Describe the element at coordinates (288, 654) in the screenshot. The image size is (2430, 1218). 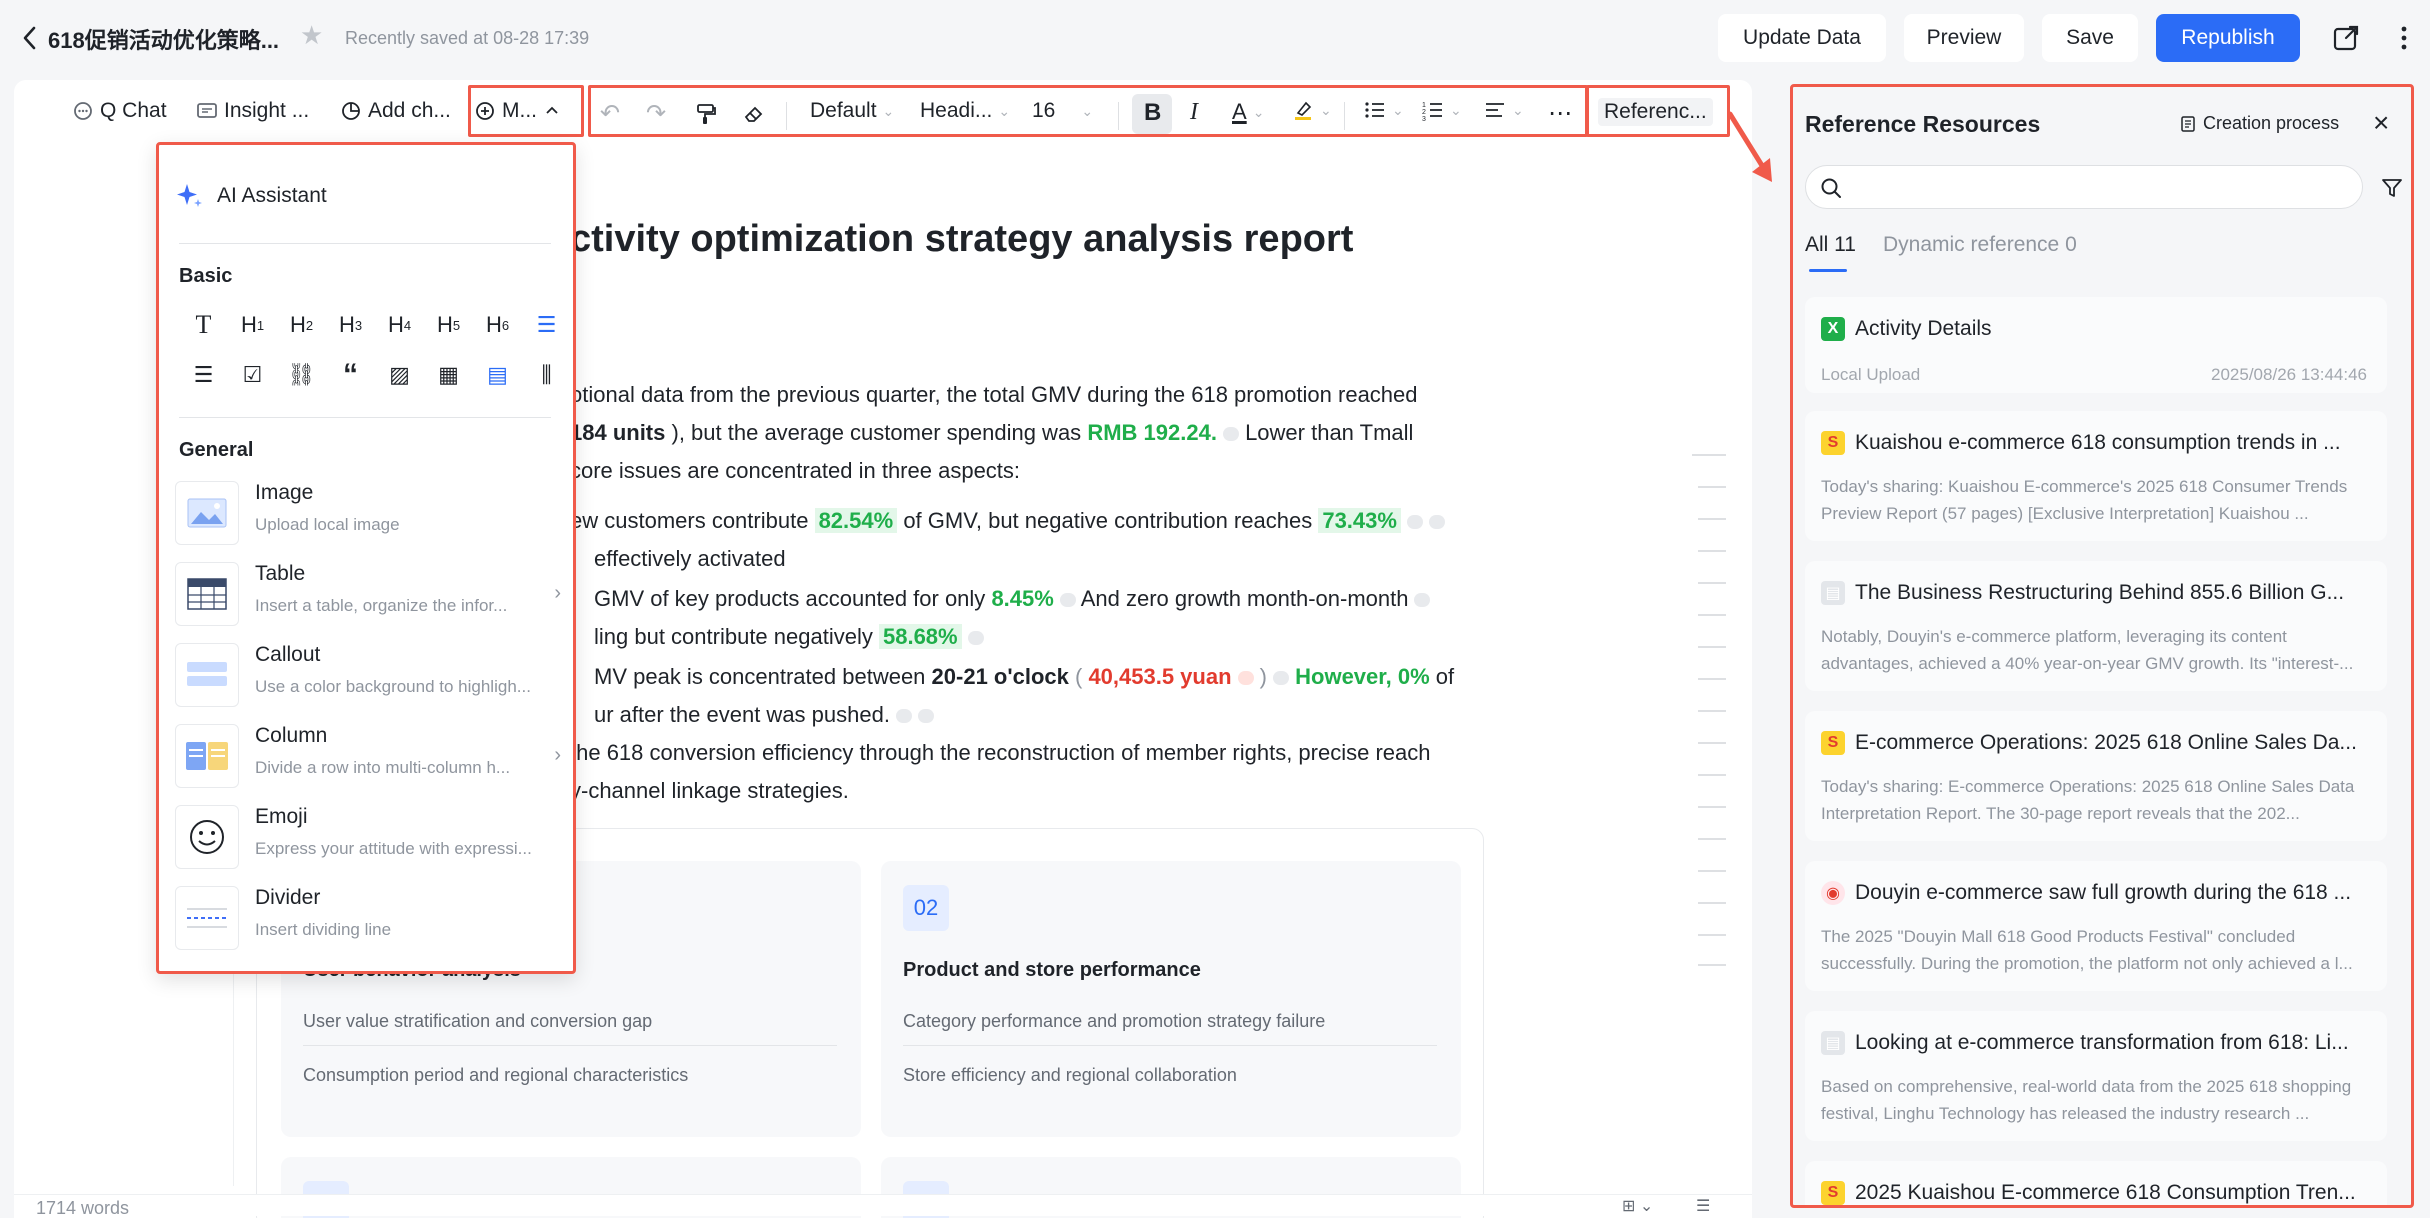
I see `menu-item-label: Callout` at that location.